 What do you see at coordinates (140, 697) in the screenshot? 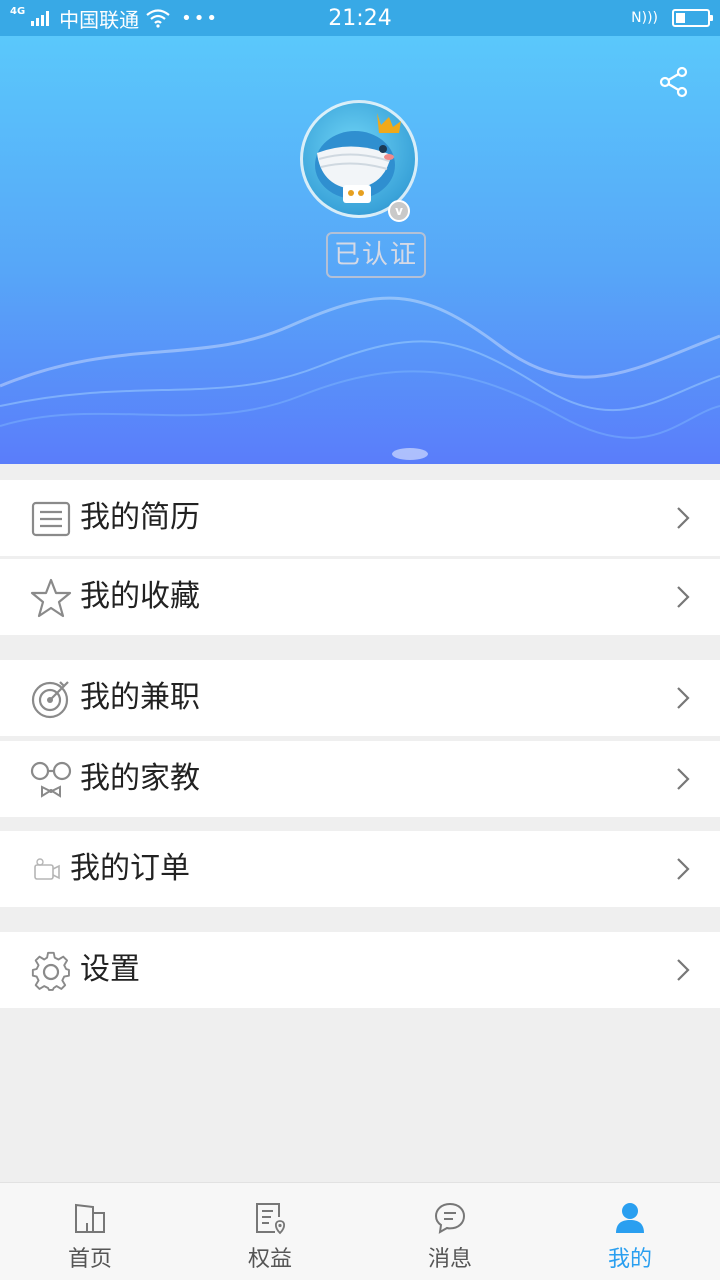
I see `menu-label: 我的兼职` at bounding box center [140, 697].